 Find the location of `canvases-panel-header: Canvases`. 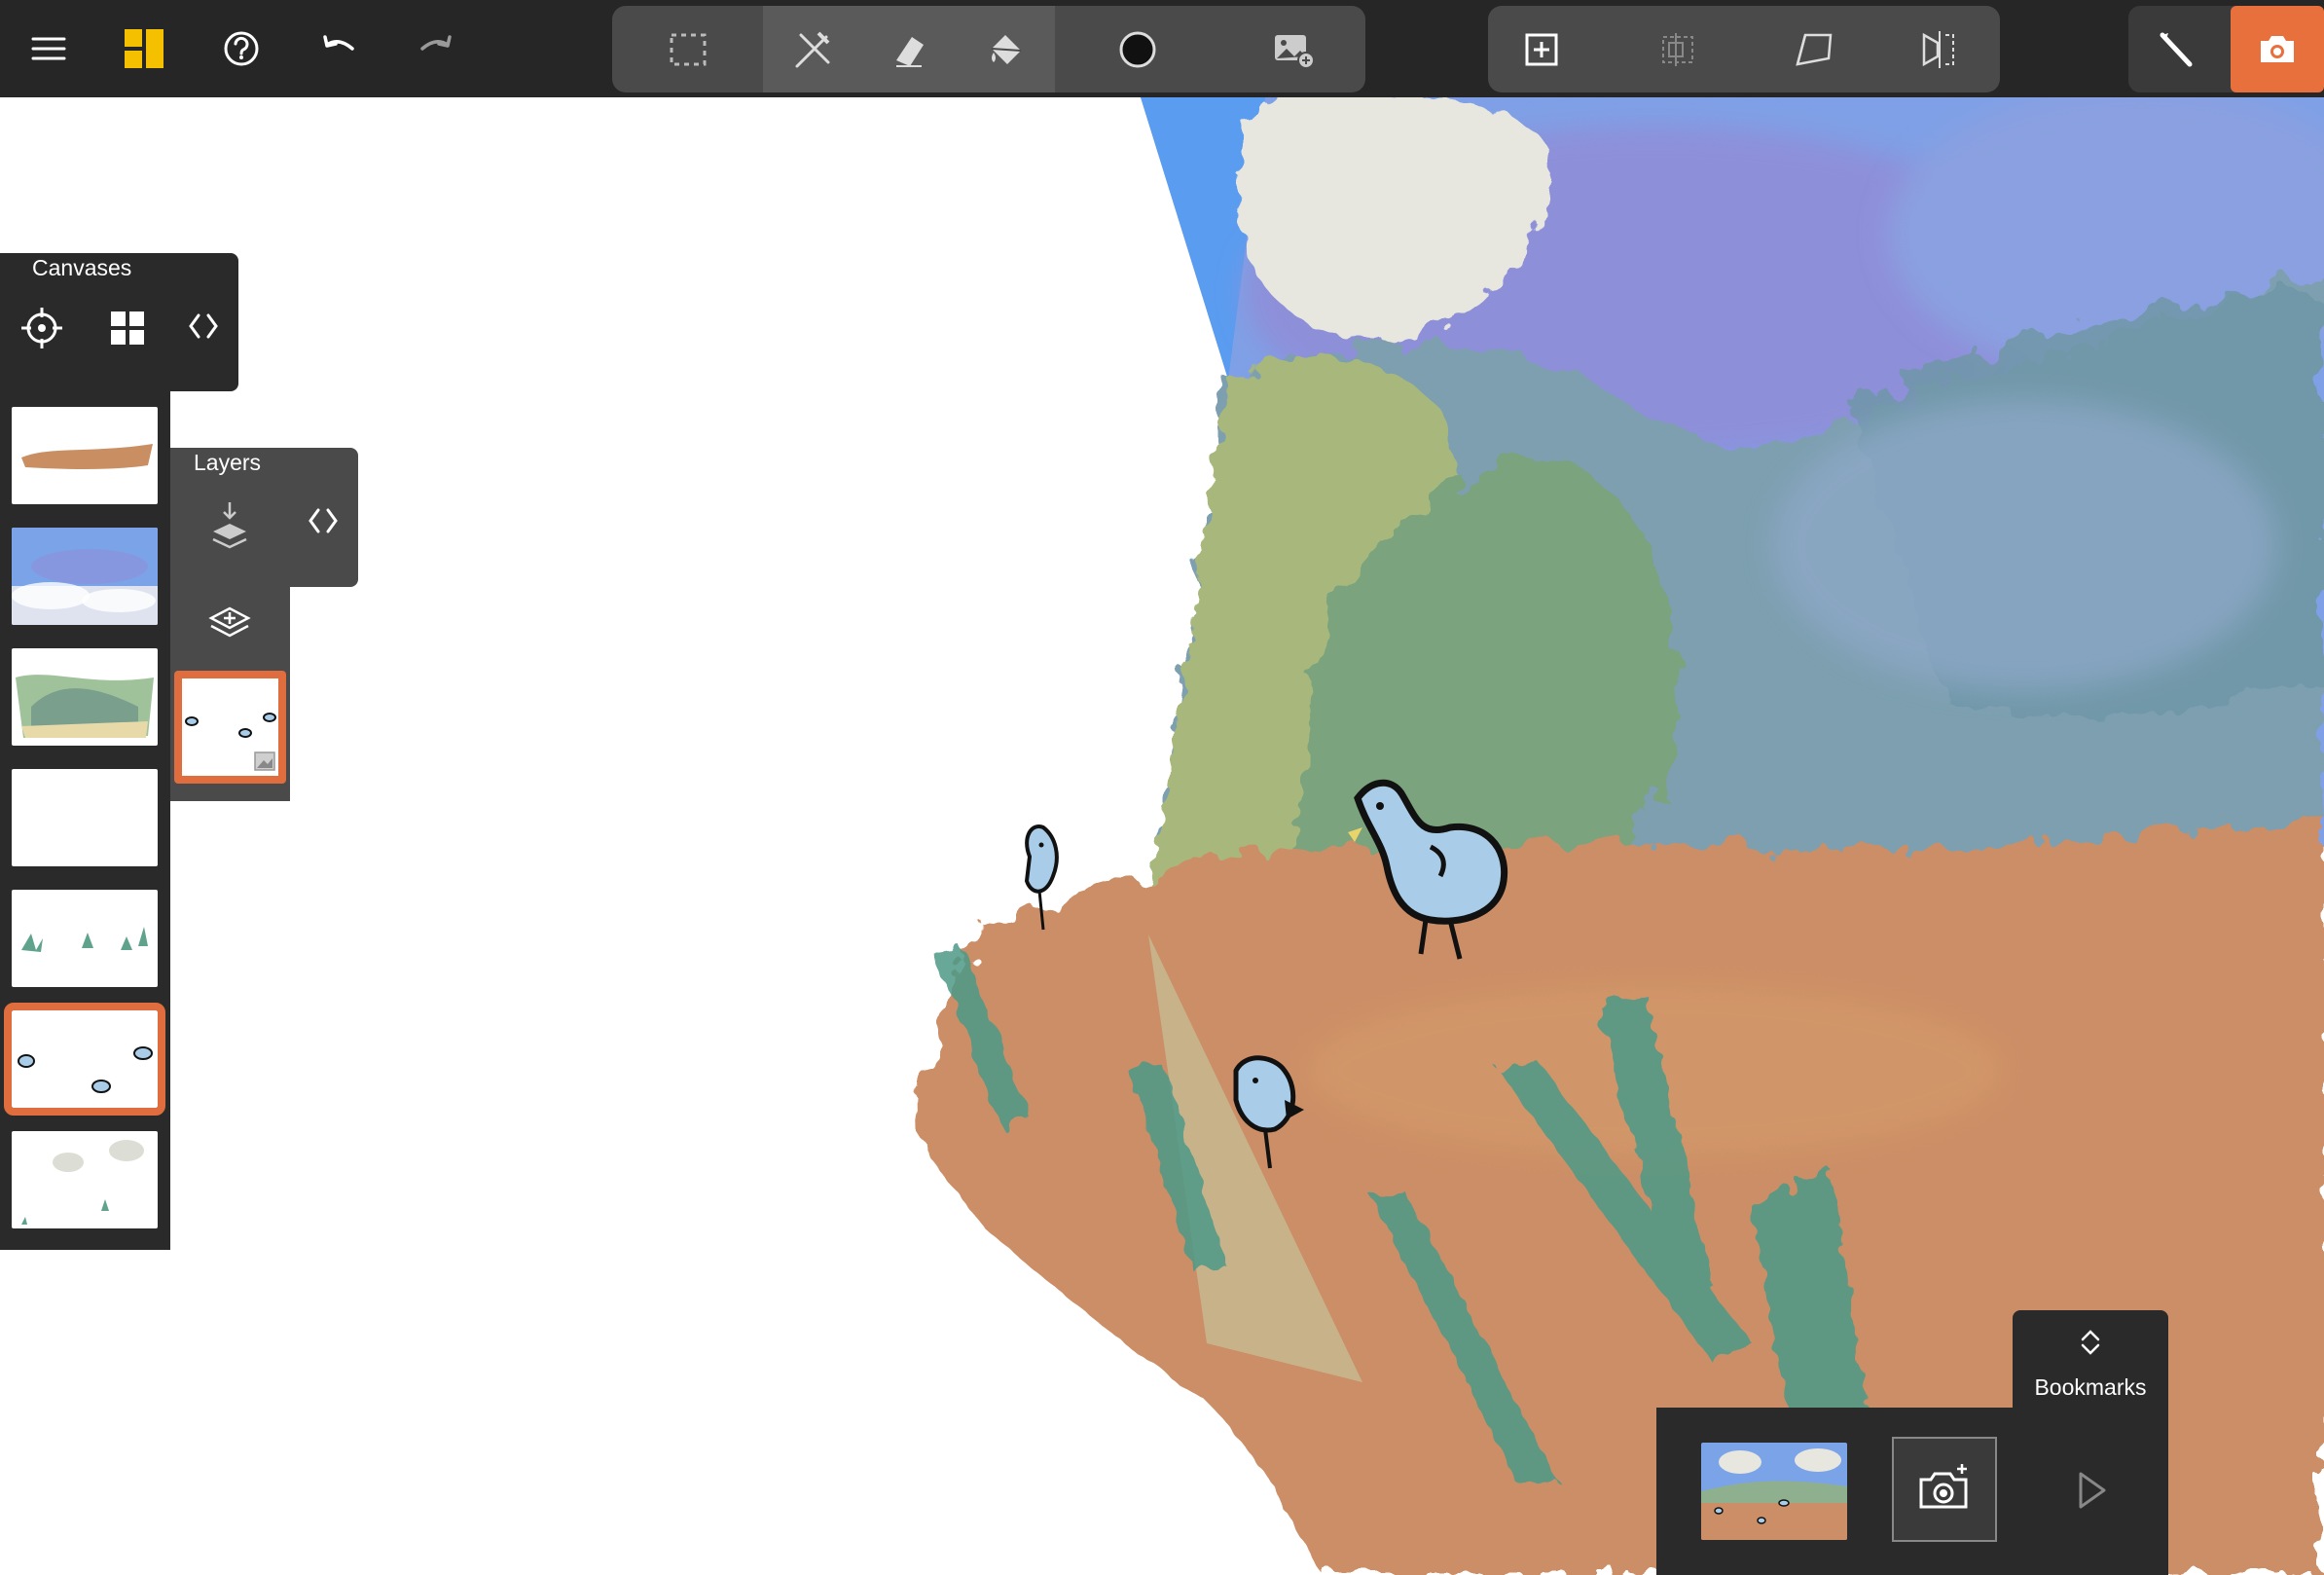

canvases-panel-header: Canvases is located at coordinates (119, 322).